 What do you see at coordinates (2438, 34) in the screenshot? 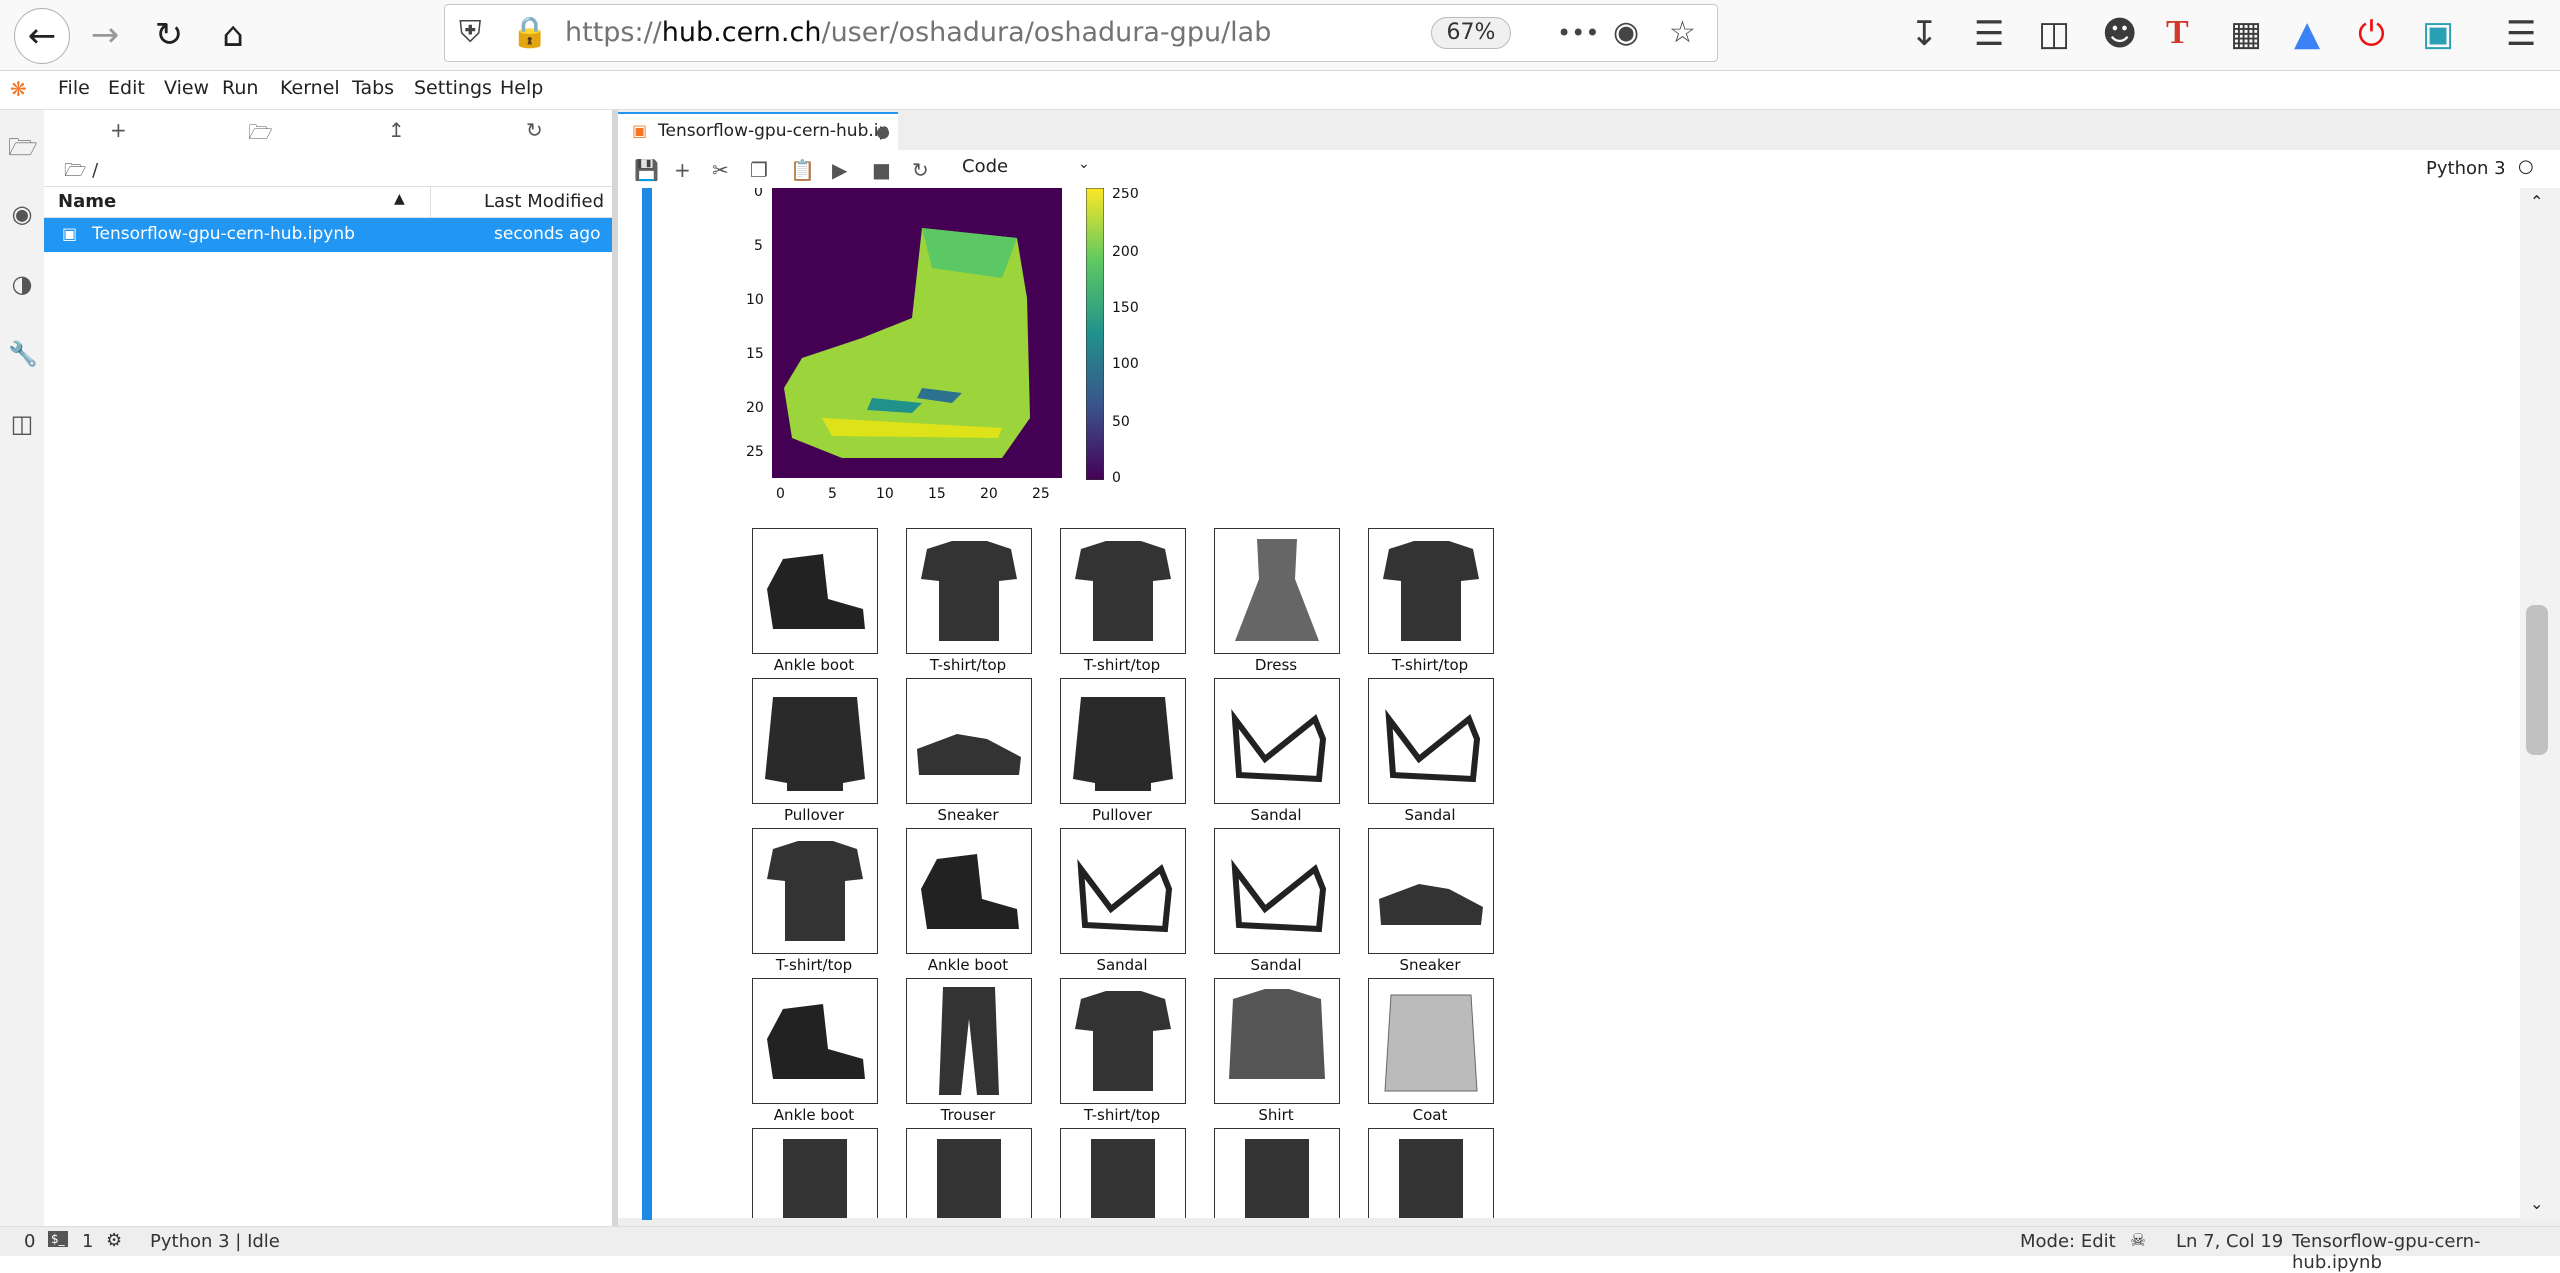
I see `save-extension-icon: ▣` at bounding box center [2438, 34].